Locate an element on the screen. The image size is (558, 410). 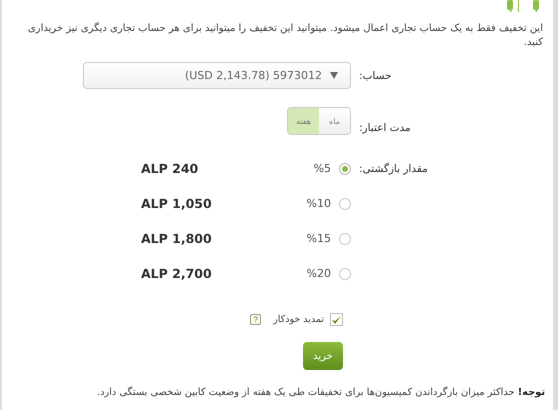
percent-label: %20 is located at coordinates (318, 273).